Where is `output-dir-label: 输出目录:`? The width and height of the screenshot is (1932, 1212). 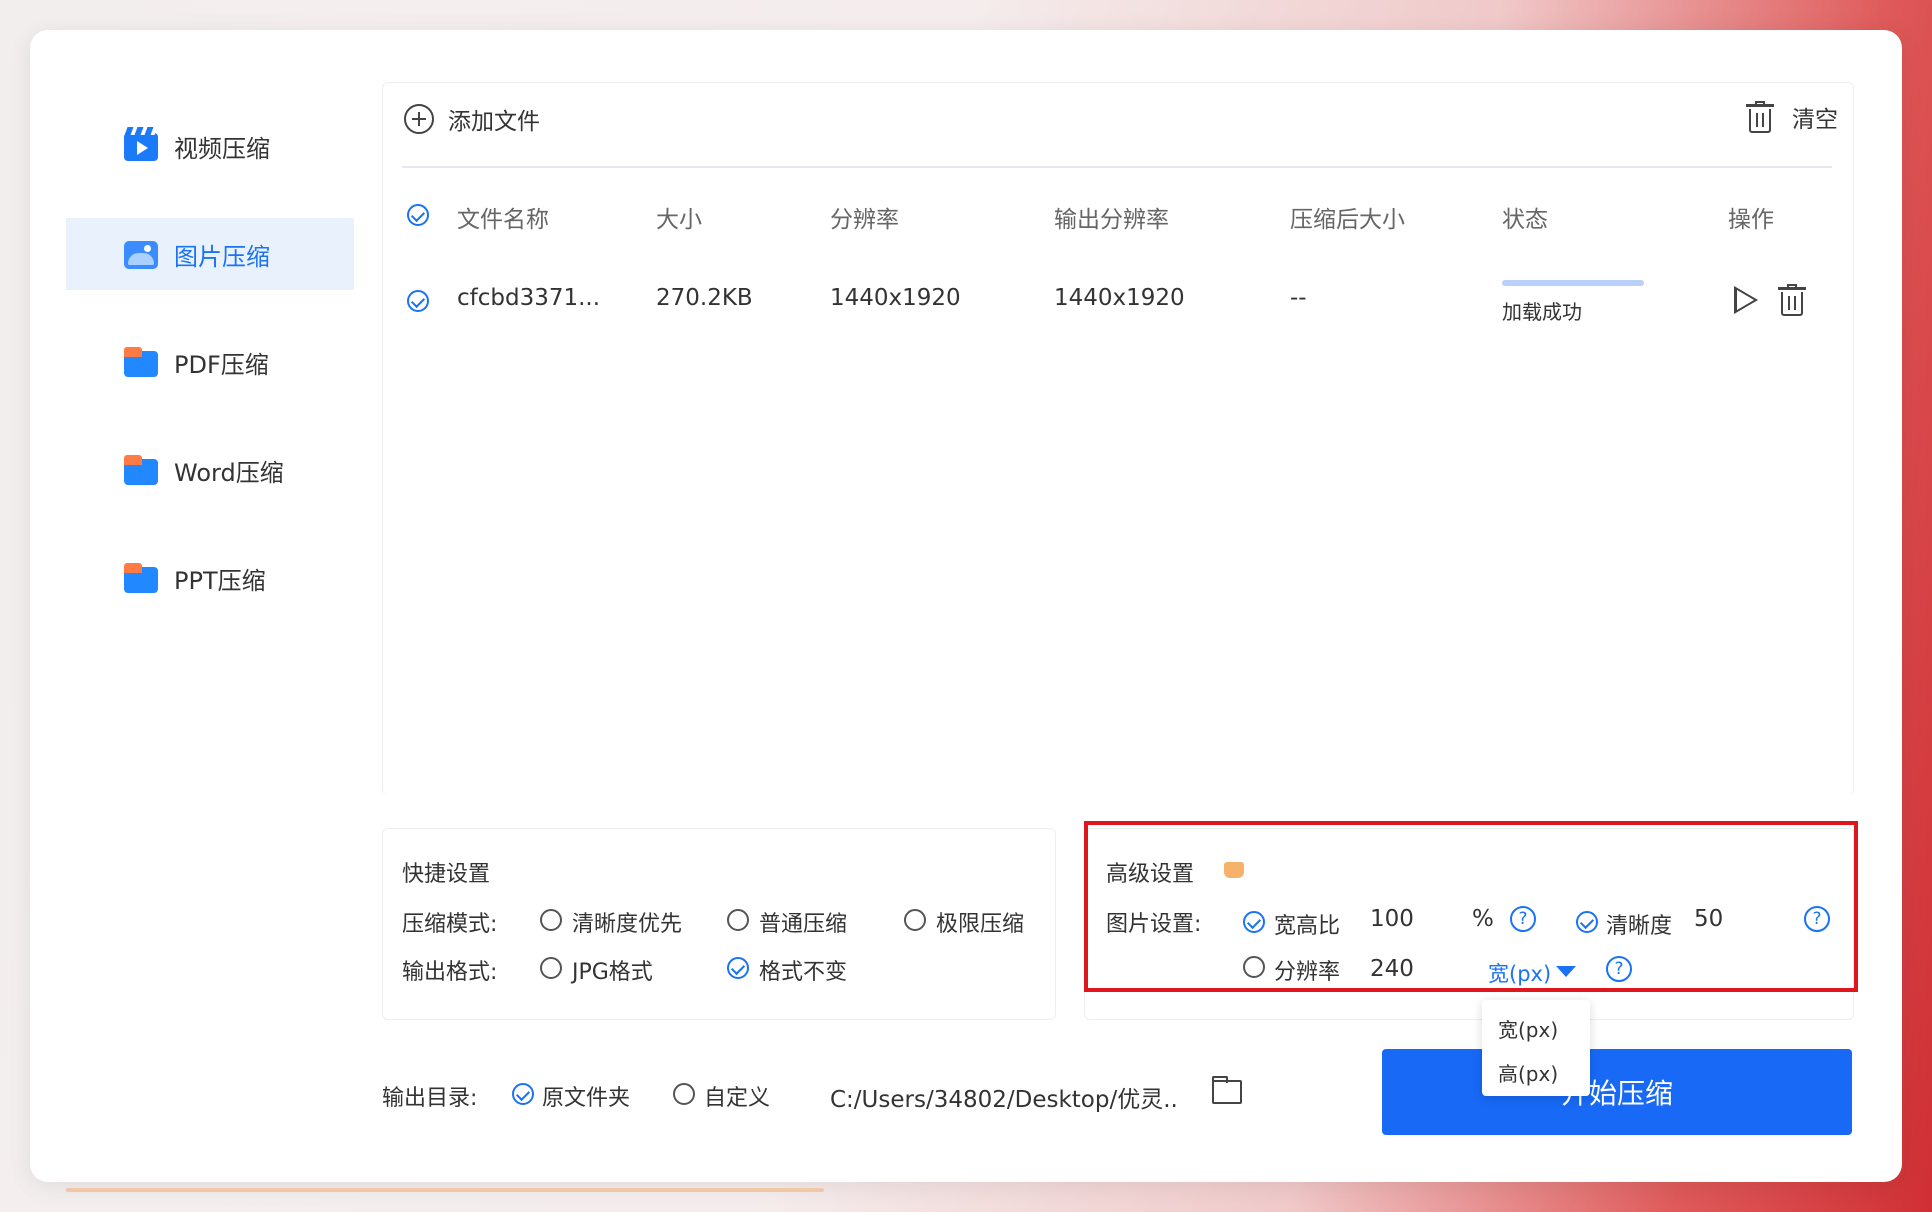 output-dir-label: 输出目录: is located at coordinates (430, 1098).